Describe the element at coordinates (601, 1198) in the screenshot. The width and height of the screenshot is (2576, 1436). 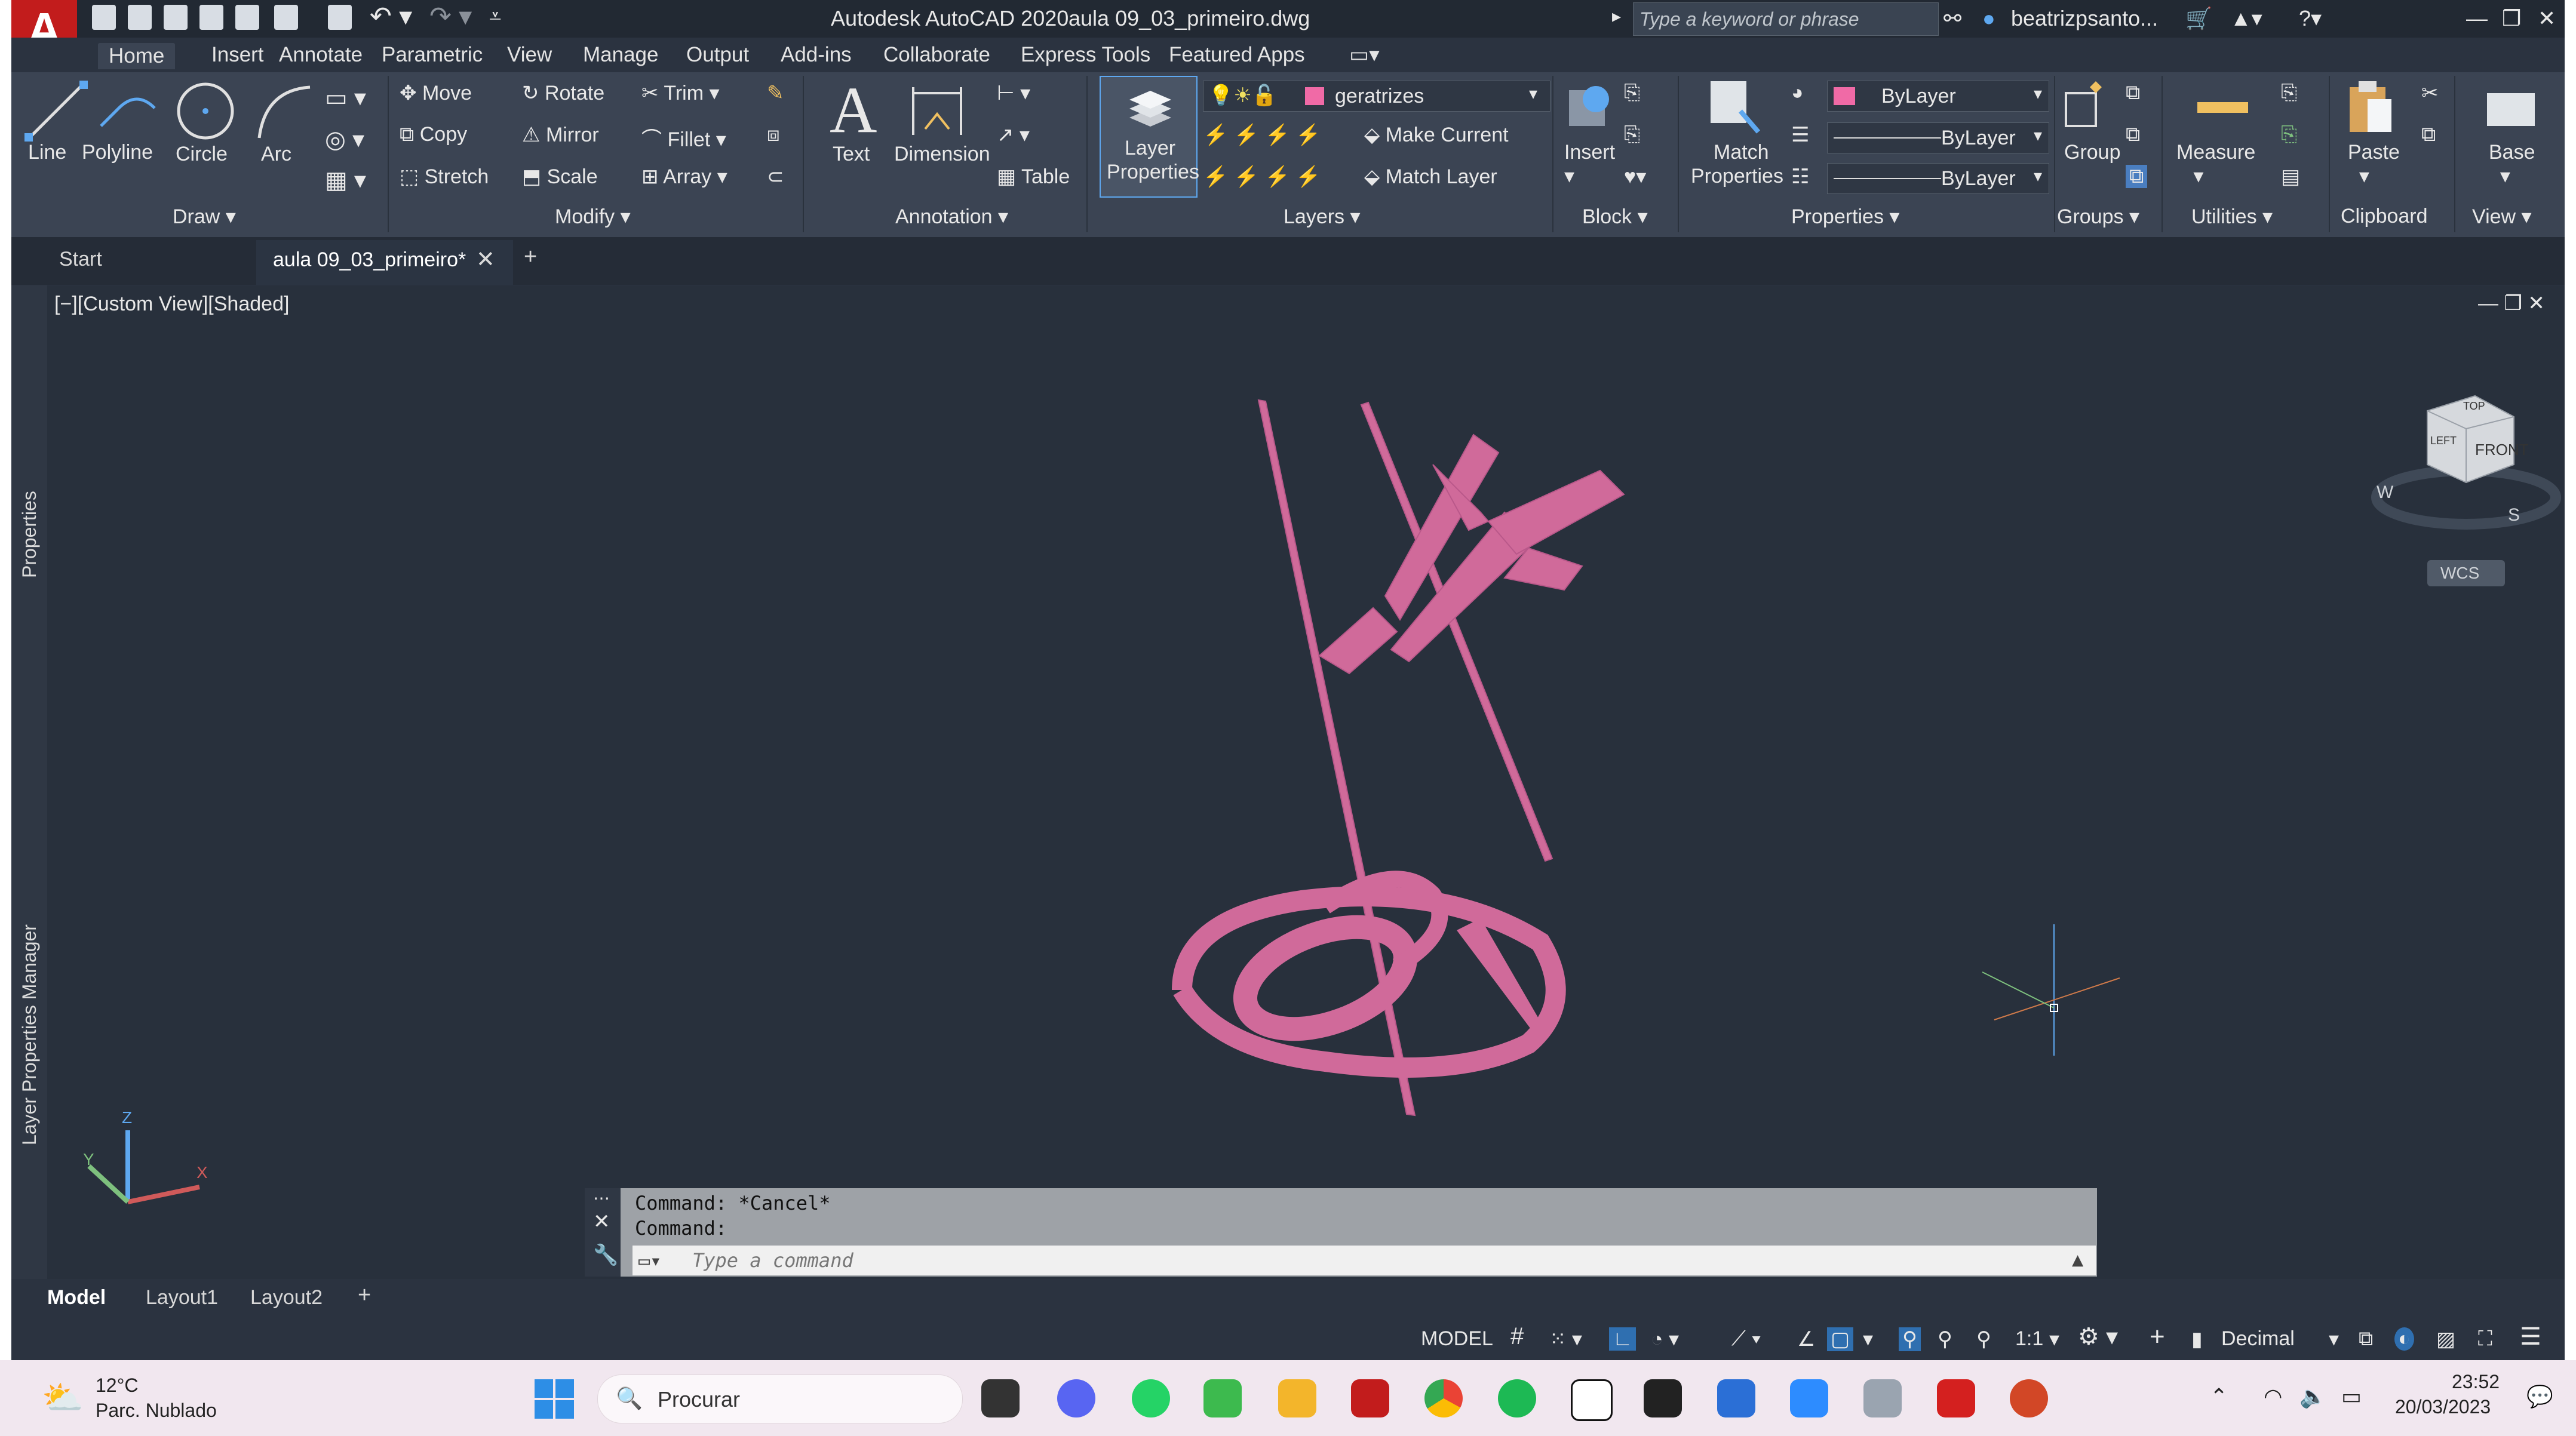
I see `grip-icon: ⋯` at that location.